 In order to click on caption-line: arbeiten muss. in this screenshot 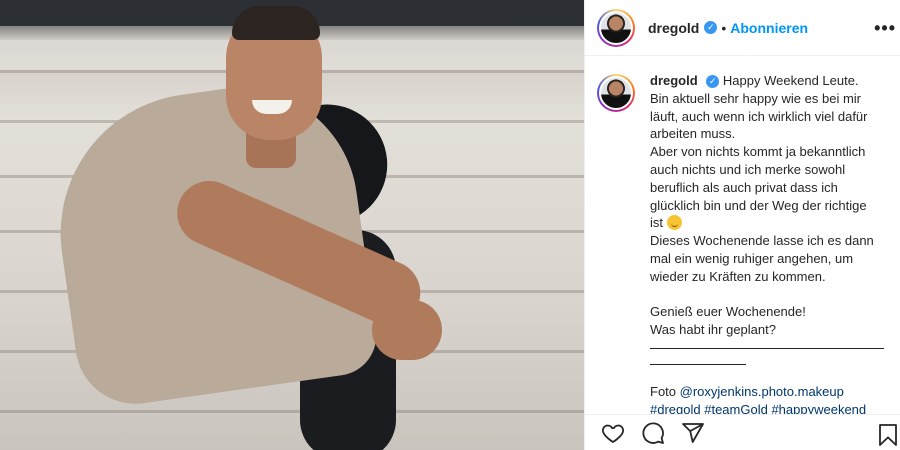, I will do `click(693, 134)`.